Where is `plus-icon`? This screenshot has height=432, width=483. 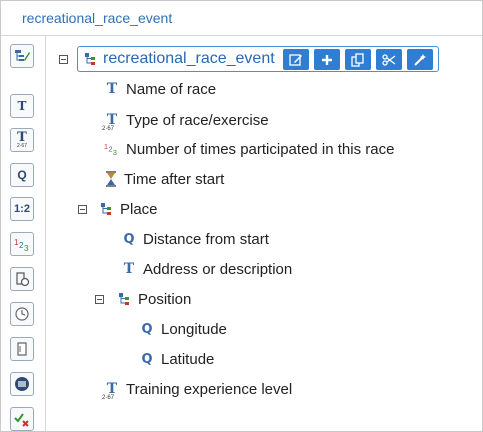
plus-icon is located at coordinates (327, 59).